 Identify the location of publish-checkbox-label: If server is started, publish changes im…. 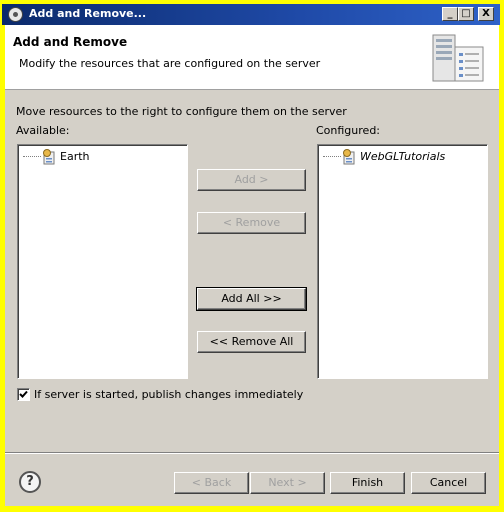
(169, 394).